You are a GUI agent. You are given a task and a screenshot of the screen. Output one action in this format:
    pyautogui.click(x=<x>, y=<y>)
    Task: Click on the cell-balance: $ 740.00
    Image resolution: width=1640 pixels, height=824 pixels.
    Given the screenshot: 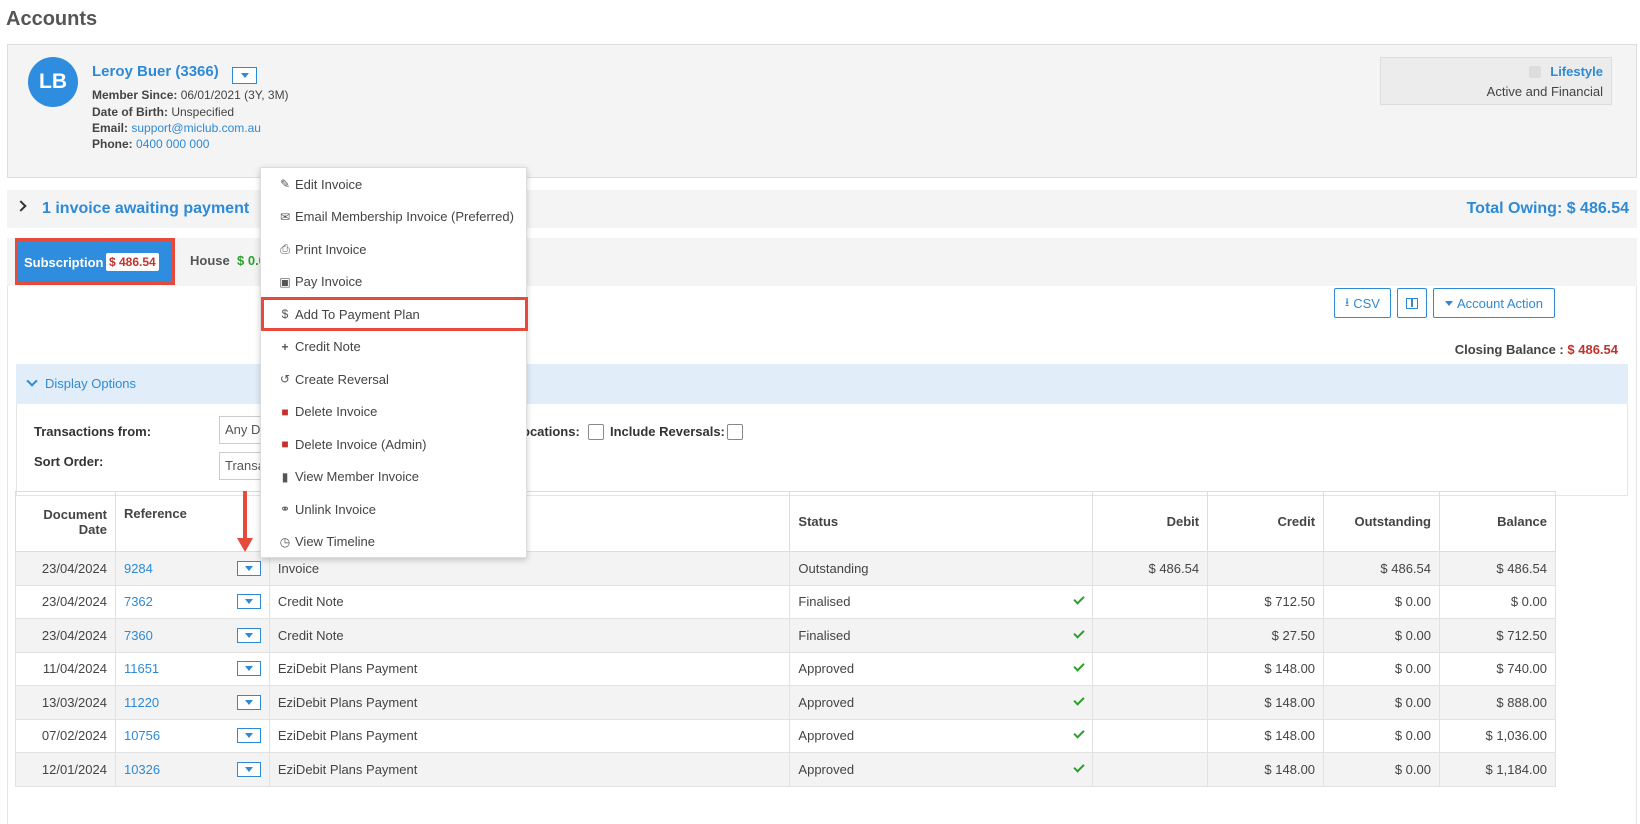 What is the action you would take?
    pyautogui.click(x=1497, y=668)
    